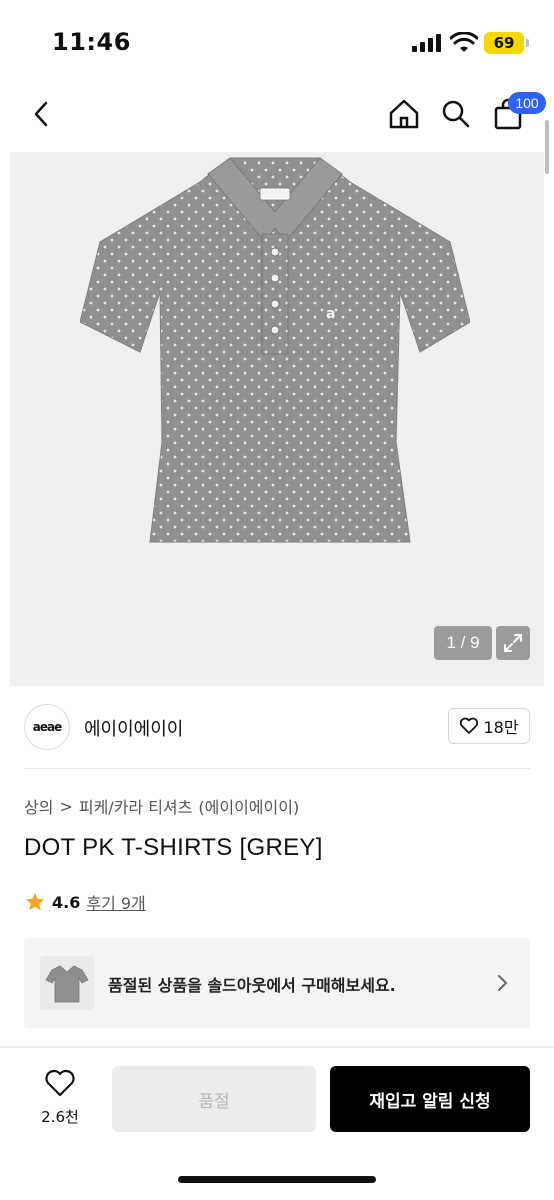 This screenshot has width=554, height=1200. I want to click on svg-text: a, so click(330, 314).